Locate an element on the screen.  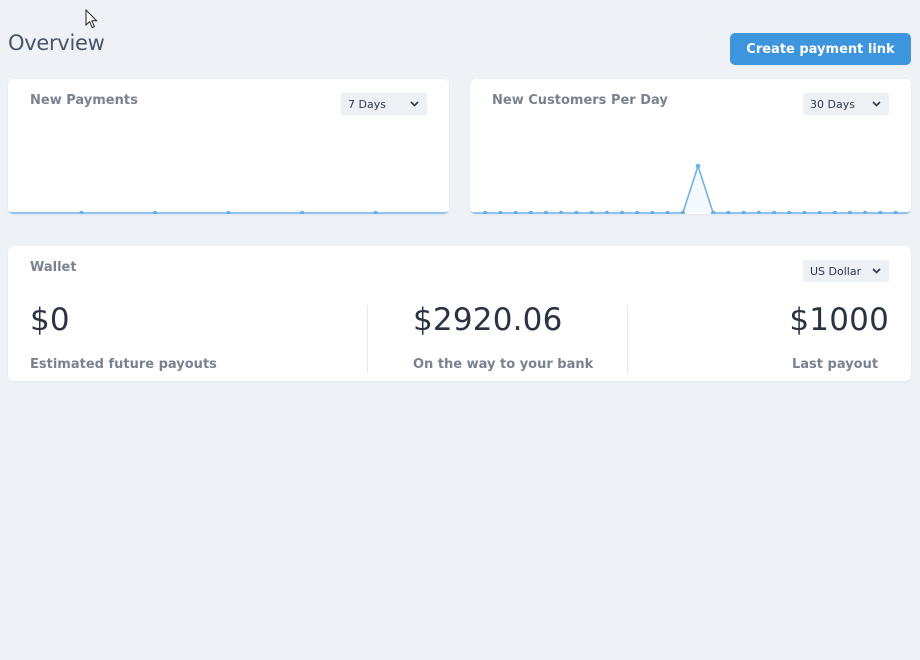
on-the-way-label: On the way to your bank is located at coordinates (503, 364).